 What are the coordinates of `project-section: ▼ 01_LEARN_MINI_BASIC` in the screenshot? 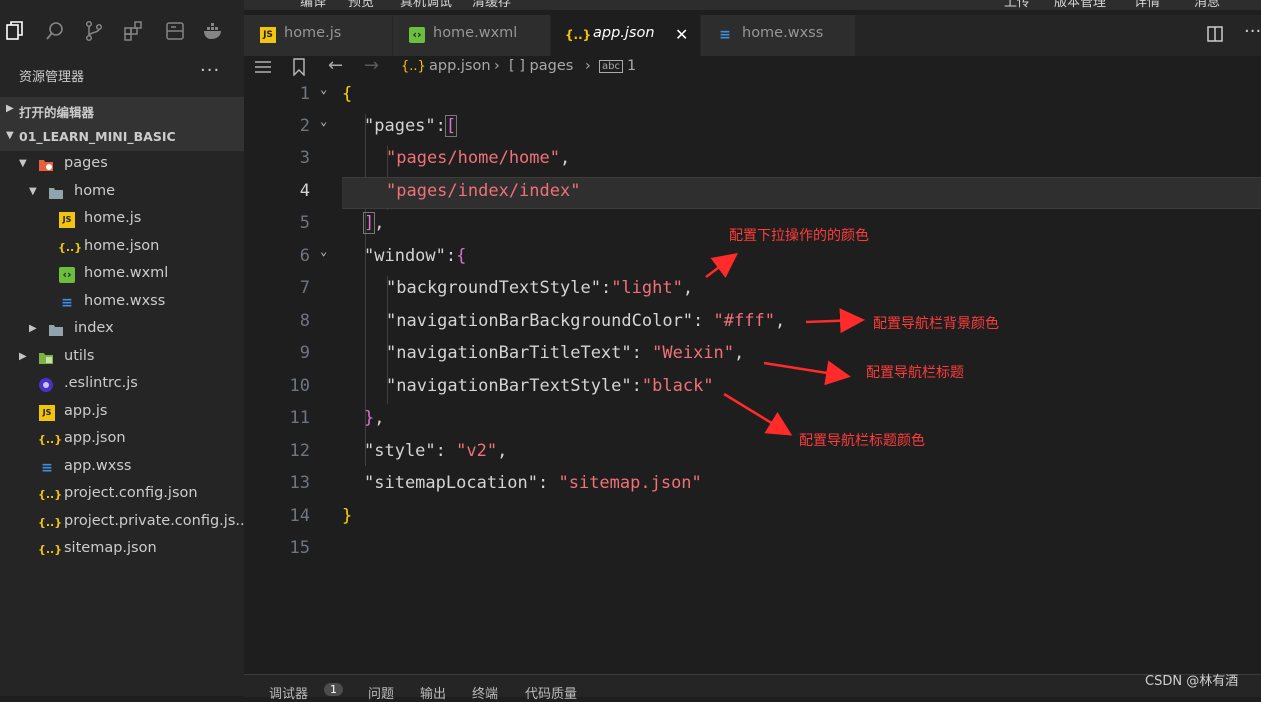 It's located at (122, 137).